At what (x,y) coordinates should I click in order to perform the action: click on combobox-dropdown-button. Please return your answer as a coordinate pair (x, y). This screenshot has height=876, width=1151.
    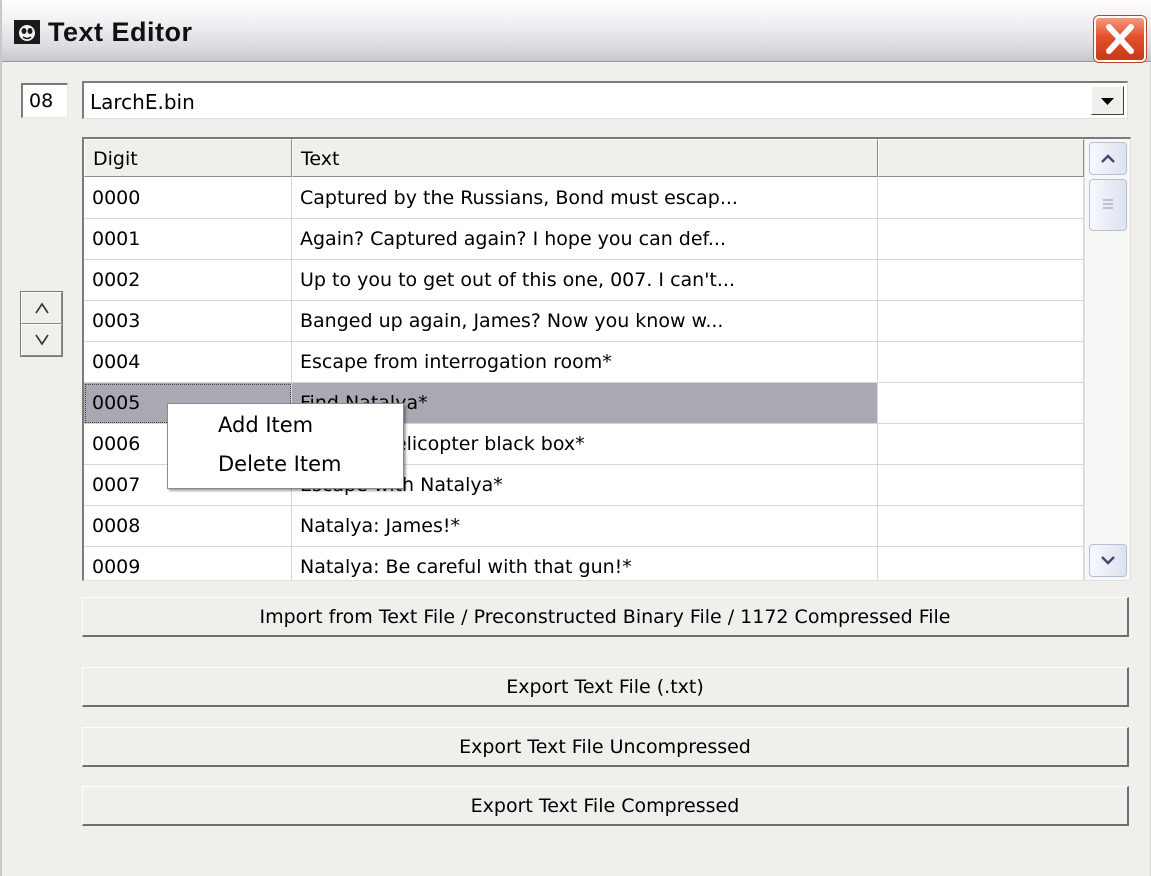
    Looking at the image, I should click on (1107, 100).